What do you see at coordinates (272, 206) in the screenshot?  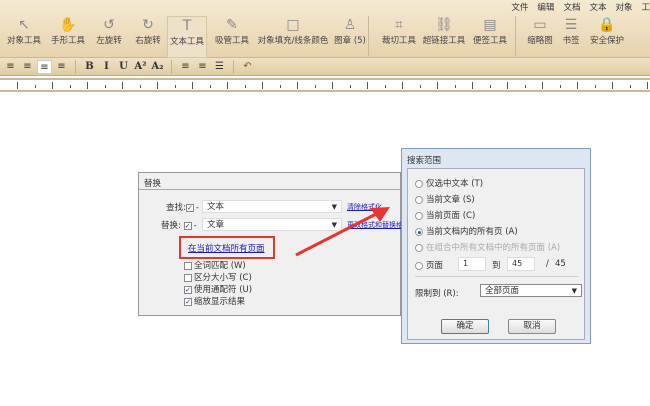 I see `find-combo: 文本 ▼` at bounding box center [272, 206].